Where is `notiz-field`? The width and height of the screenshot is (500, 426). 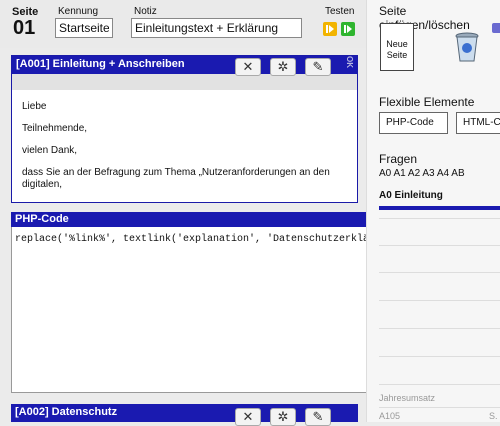
notiz-field is located at coordinates (216, 28).